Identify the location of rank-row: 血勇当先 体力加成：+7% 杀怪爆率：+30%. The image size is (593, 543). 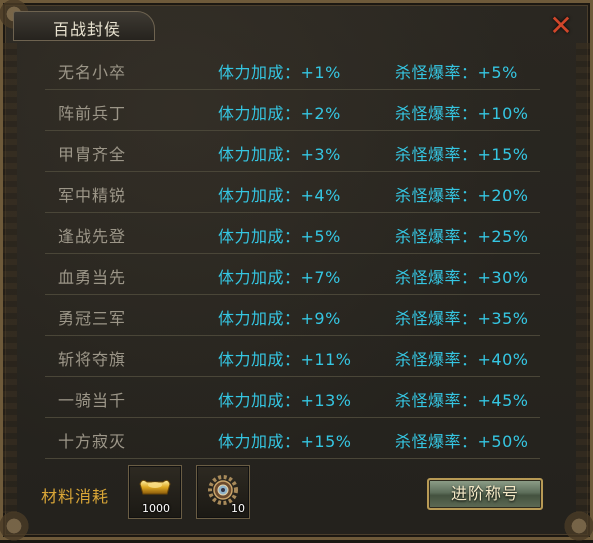
(292, 274).